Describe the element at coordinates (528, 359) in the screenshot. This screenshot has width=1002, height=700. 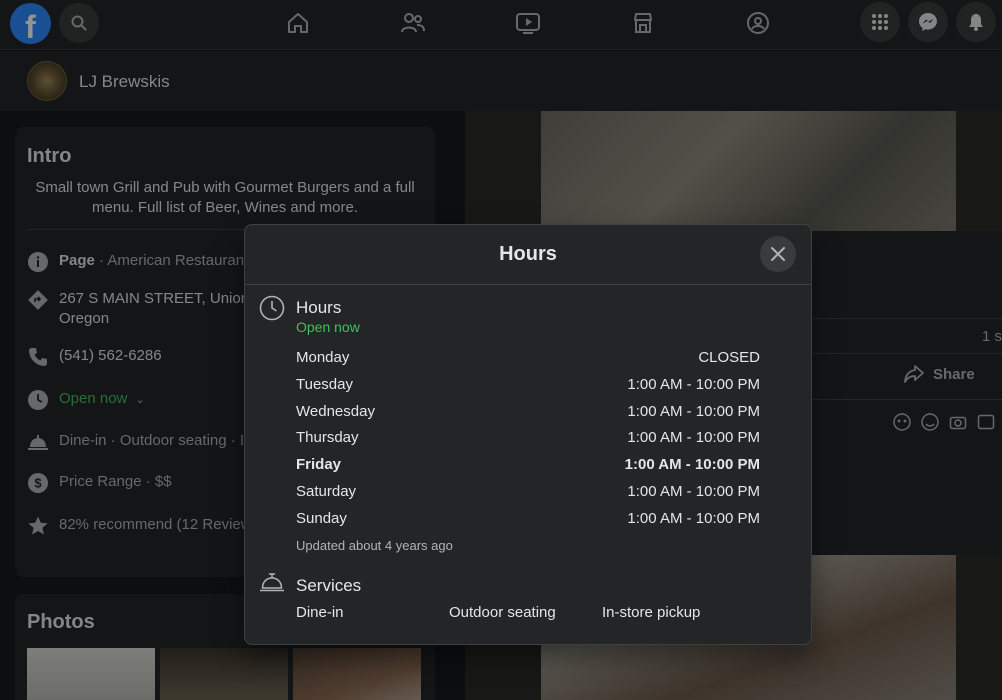
I see `hours-row: Monday CLOSED` at that location.